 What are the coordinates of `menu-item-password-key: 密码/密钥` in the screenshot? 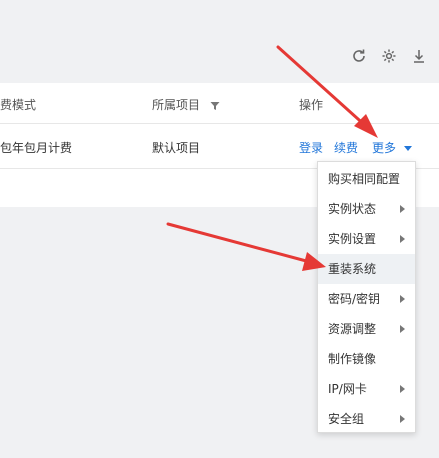 It's located at (366, 299).